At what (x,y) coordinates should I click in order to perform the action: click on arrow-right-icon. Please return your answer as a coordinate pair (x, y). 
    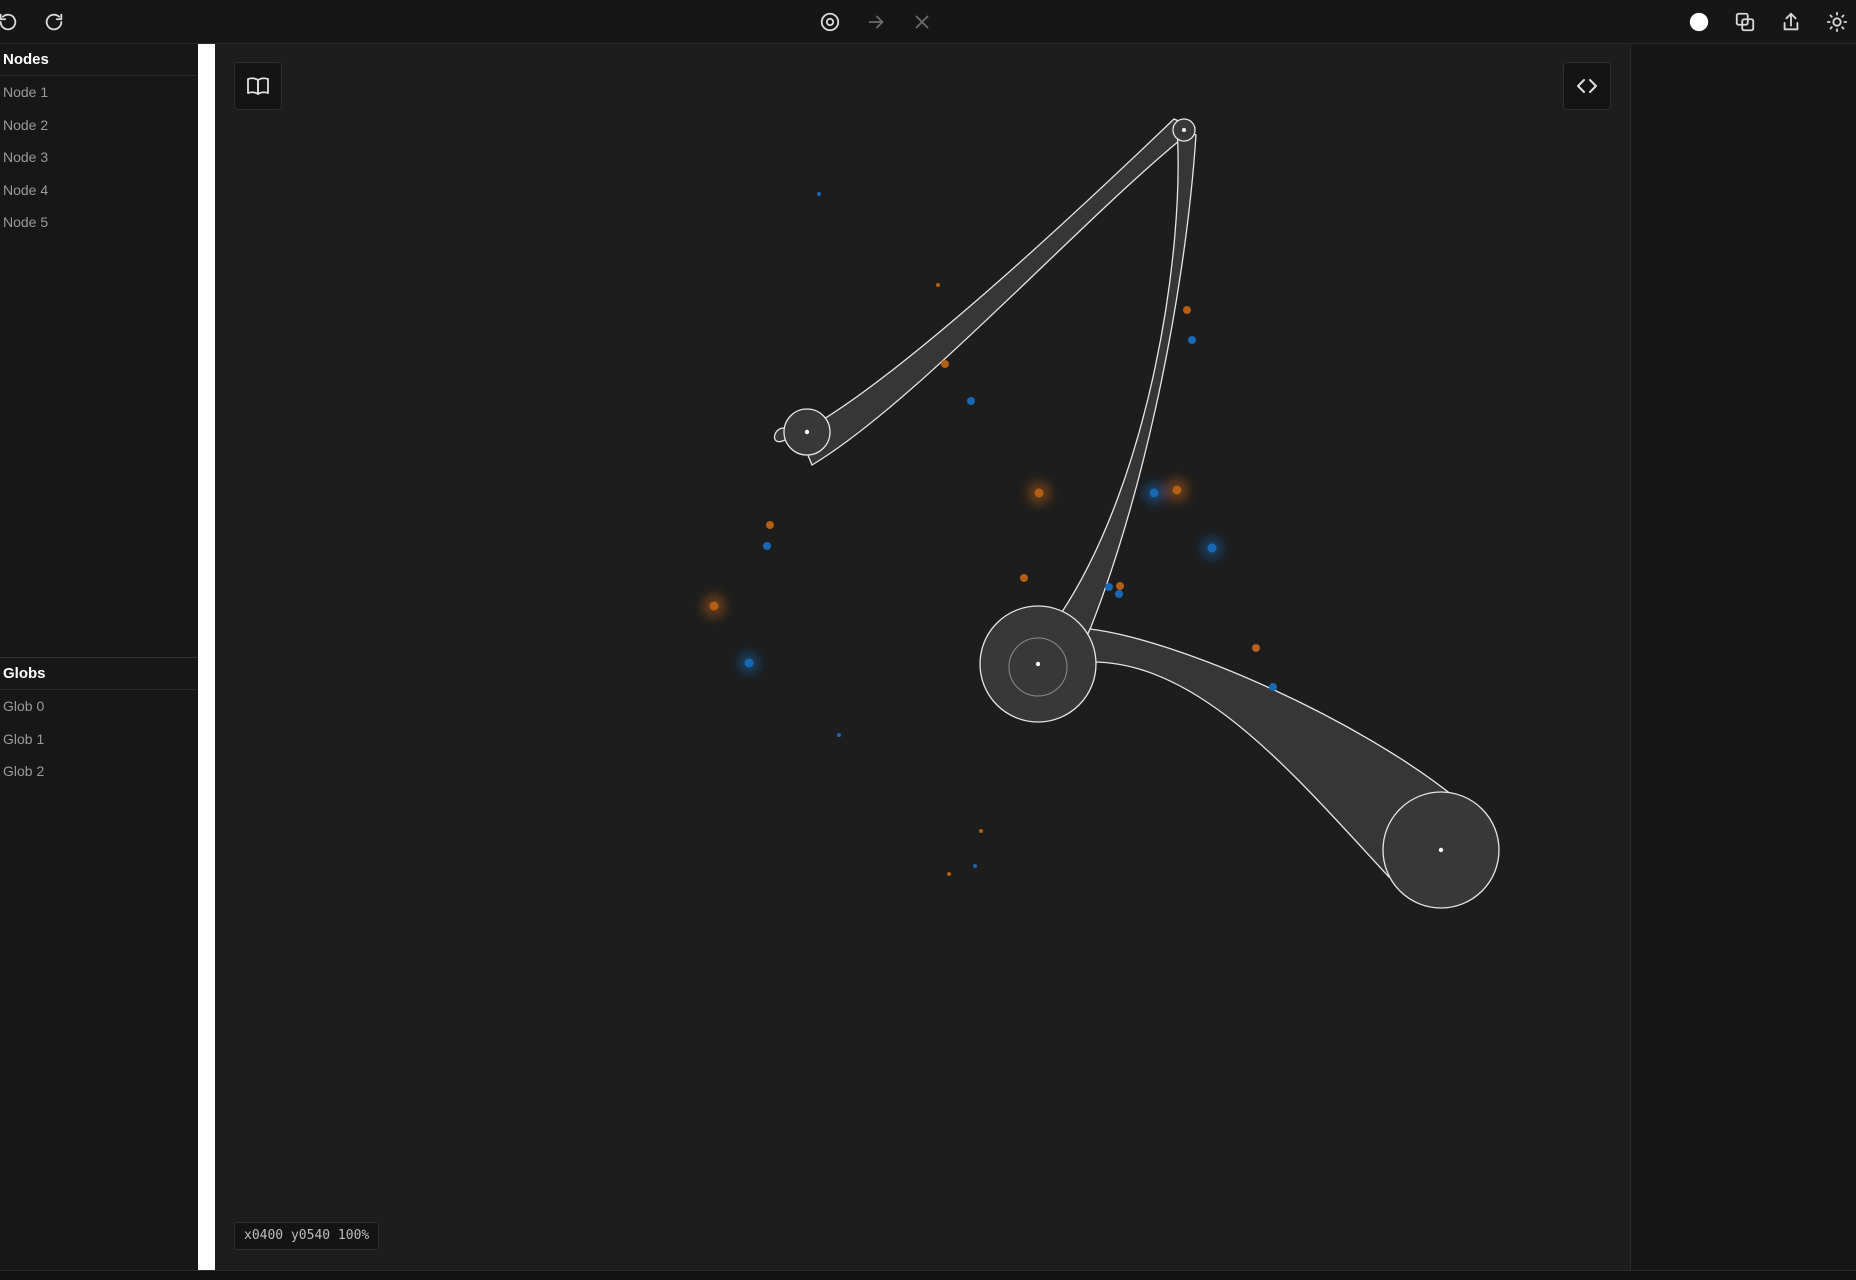
    Looking at the image, I should click on (876, 22).